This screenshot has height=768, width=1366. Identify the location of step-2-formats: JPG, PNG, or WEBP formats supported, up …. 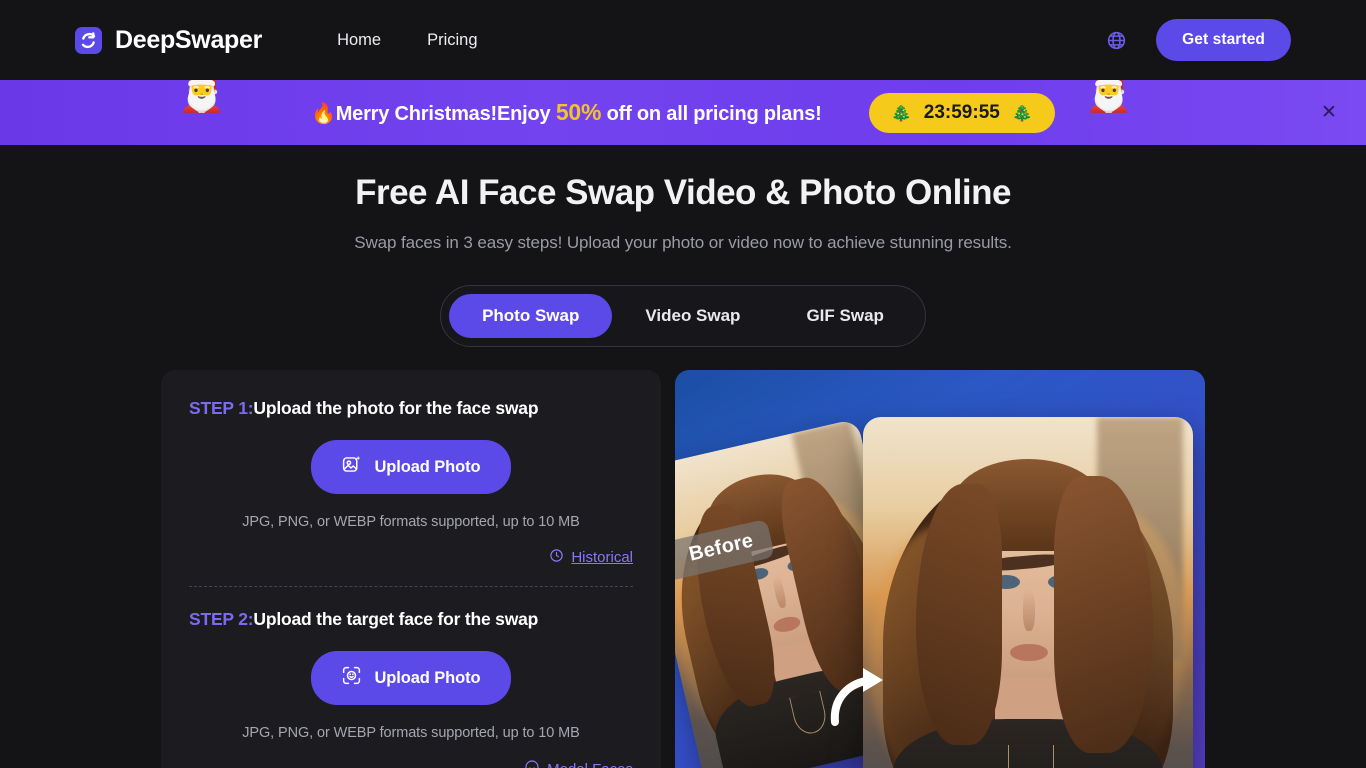
(411, 733).